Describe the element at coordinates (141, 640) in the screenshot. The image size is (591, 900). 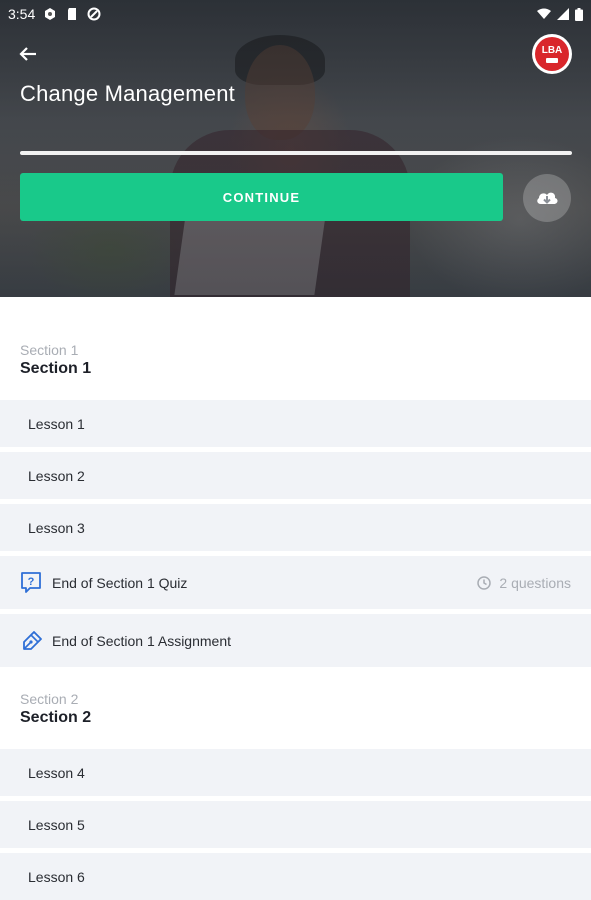
I see `assignment-label: End of Section 1 Assignment` at that location.